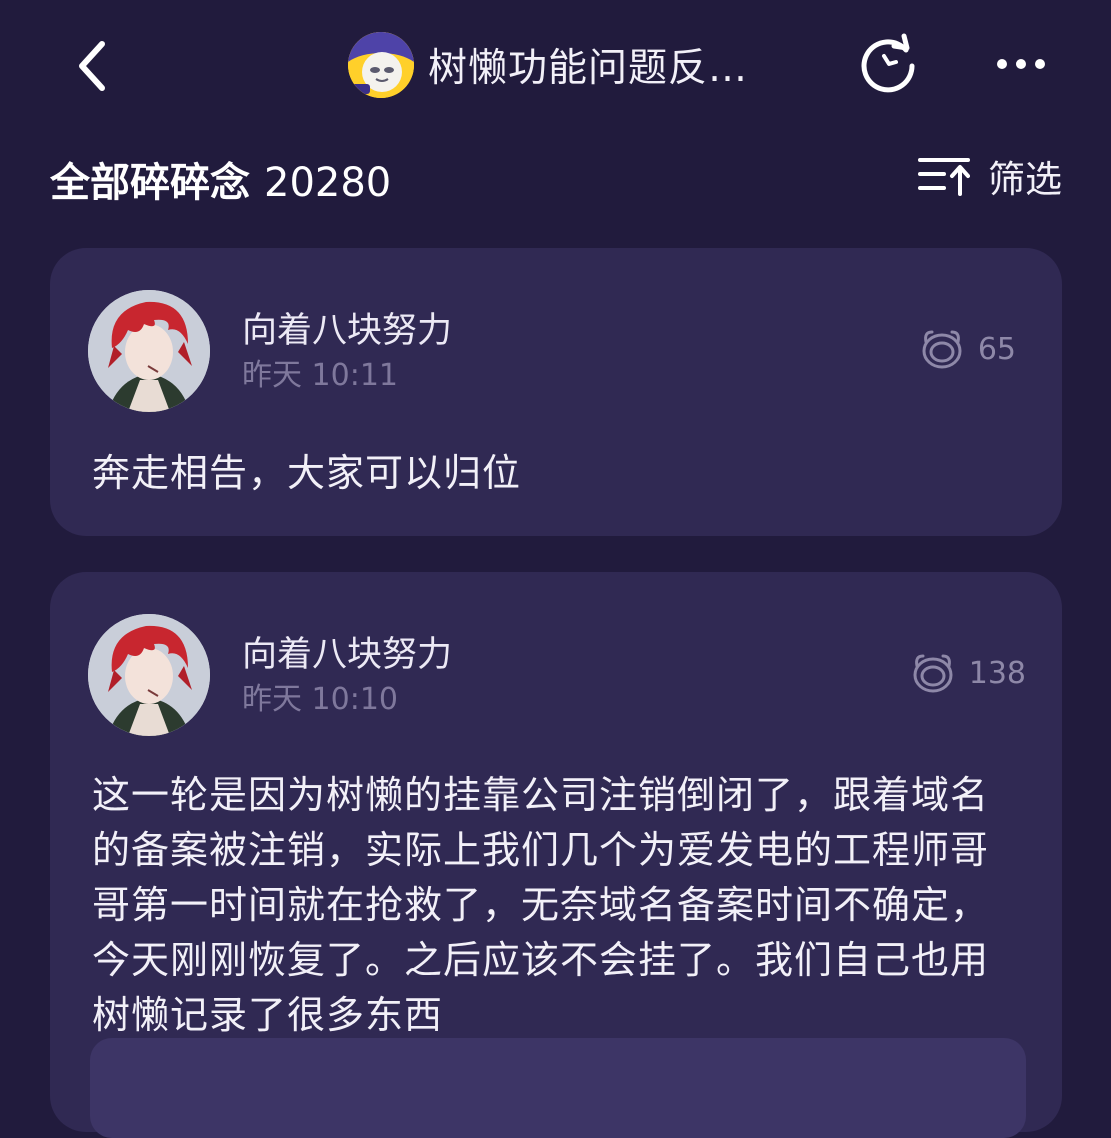 This screenshot has width=1111, height=1138. What do you see at coordinates (307, 473) in the screenshot?
I see `post-content: 奔走相告，大家可以归位` at bounding box center [307, 473].